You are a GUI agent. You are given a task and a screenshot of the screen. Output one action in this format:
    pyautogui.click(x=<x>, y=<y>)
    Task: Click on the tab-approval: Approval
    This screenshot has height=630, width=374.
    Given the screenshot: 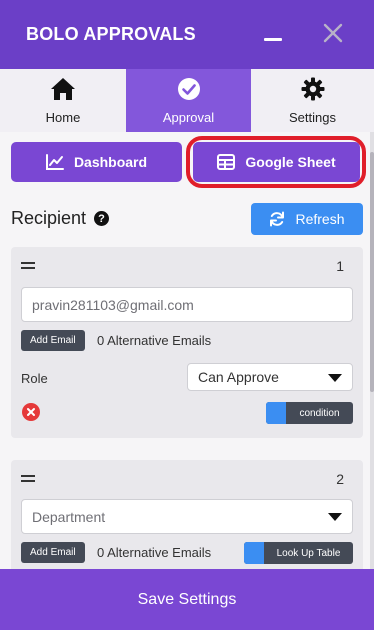 What is the action you would take?
    pyautogui.click(x=188, y=100)
    